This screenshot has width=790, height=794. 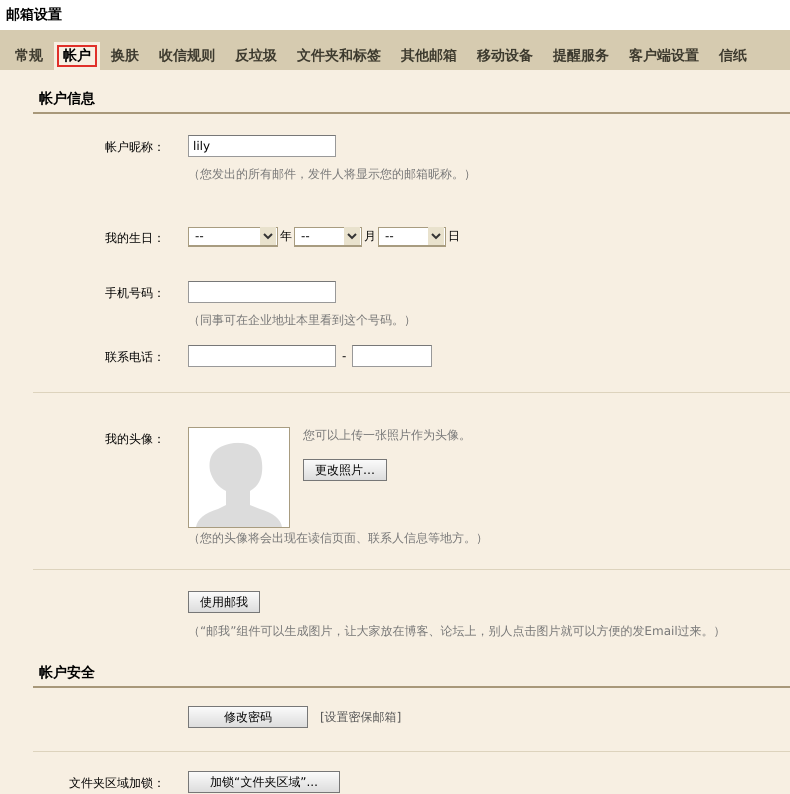 What do you see at coordinates (256, 56) in the screenshot?
I see `tab: 反垃圾` at bounding box center [256, 56].